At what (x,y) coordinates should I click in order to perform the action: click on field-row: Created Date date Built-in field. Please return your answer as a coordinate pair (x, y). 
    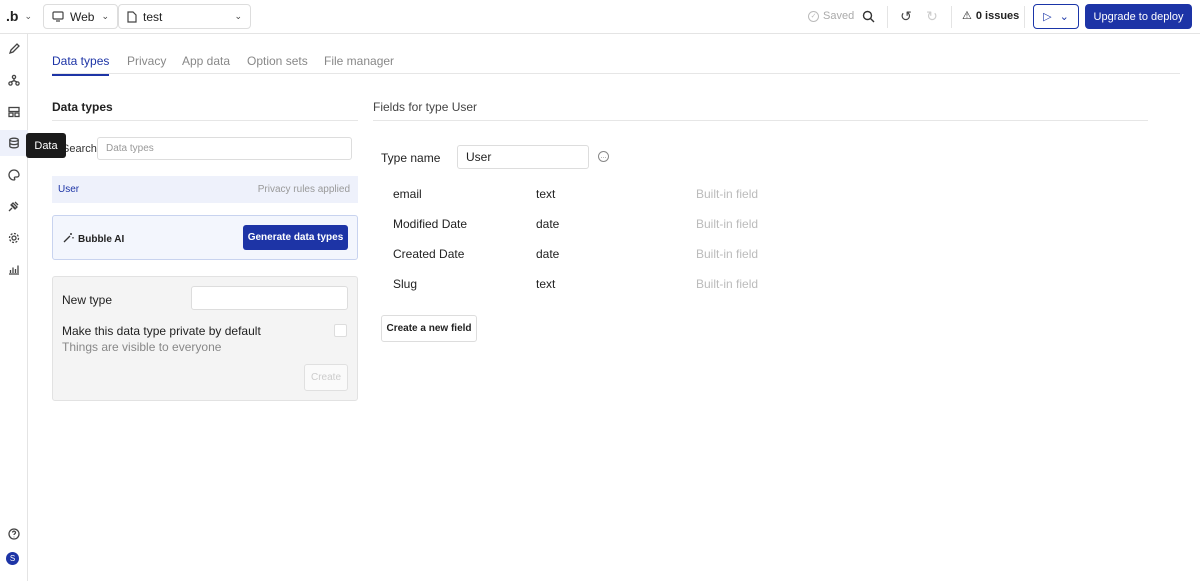
    Looking at the image, I should click on (593, 255).